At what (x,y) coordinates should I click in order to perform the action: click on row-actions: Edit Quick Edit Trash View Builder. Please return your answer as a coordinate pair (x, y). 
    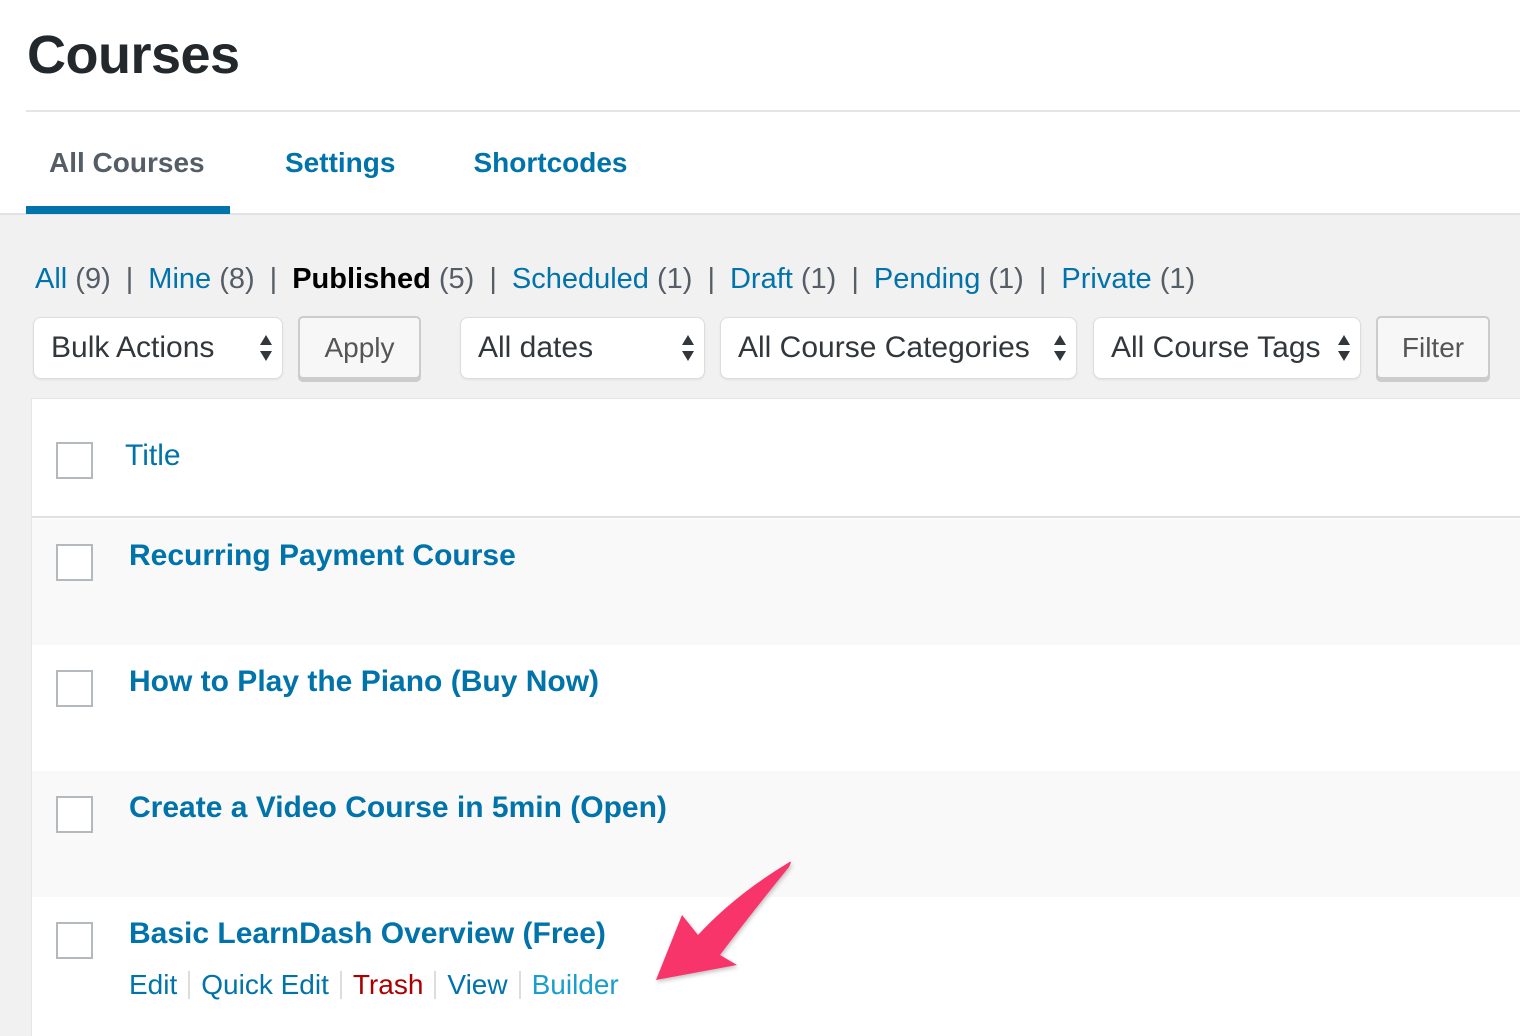
    Looking at the image, I should click on (374, 985).